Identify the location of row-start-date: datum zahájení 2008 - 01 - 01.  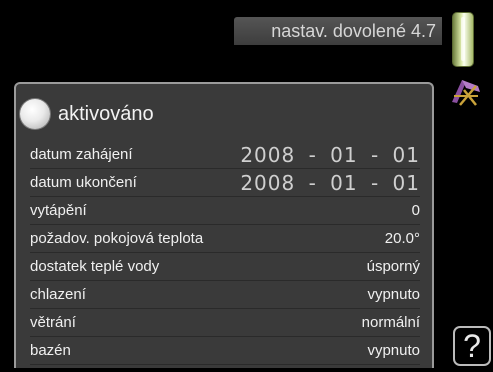
(225, 155).